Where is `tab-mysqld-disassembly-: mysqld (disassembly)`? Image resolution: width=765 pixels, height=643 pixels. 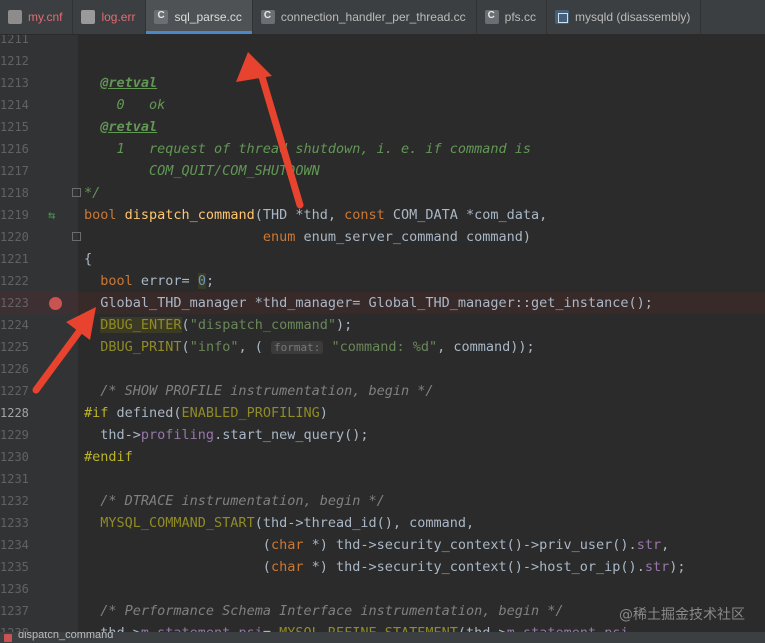 tab-mysqld-disassembly-: mysqld (disassembly) is located at coordinates (624, 17).